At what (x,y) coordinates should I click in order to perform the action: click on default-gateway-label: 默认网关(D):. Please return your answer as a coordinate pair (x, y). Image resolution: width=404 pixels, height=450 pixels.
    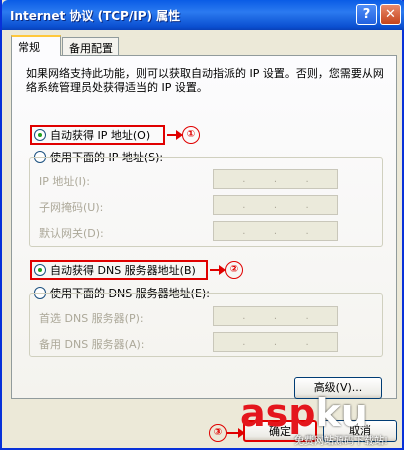
    Looking at the image, I should click on (71, 233).